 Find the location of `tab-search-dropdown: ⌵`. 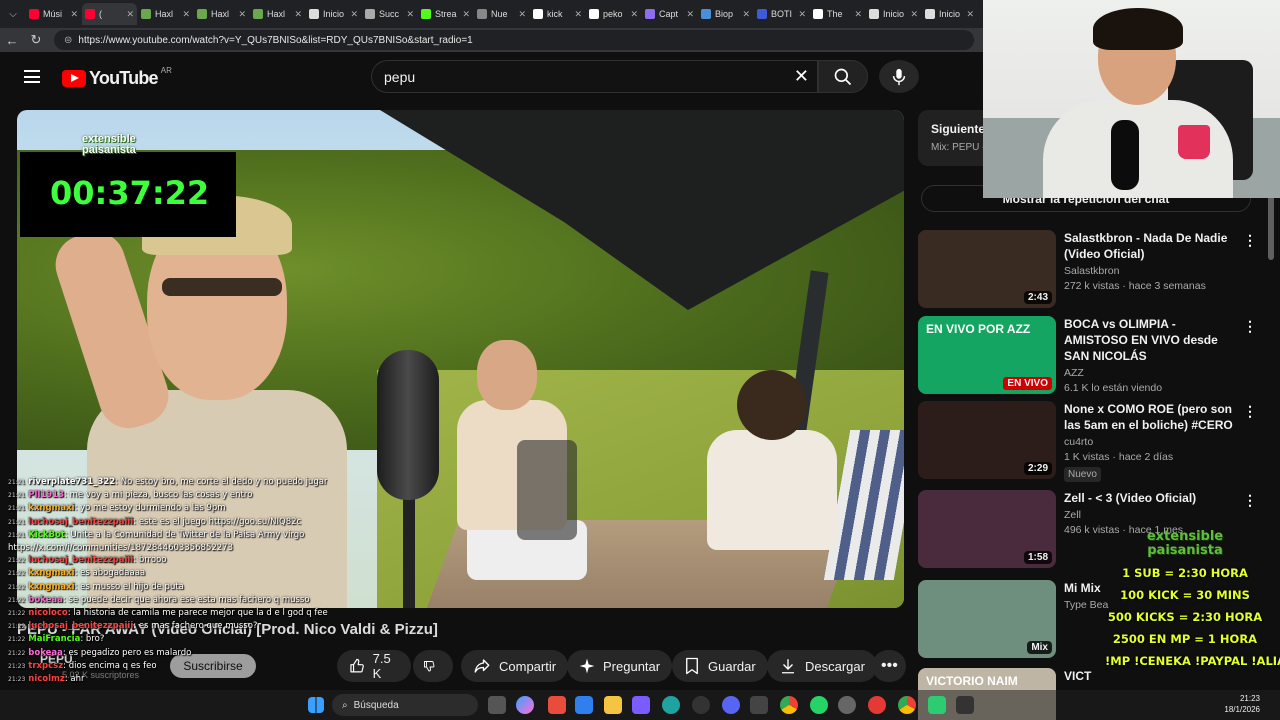

tab-search-dropdown: ⌵ is located at coordinates (13, 14).